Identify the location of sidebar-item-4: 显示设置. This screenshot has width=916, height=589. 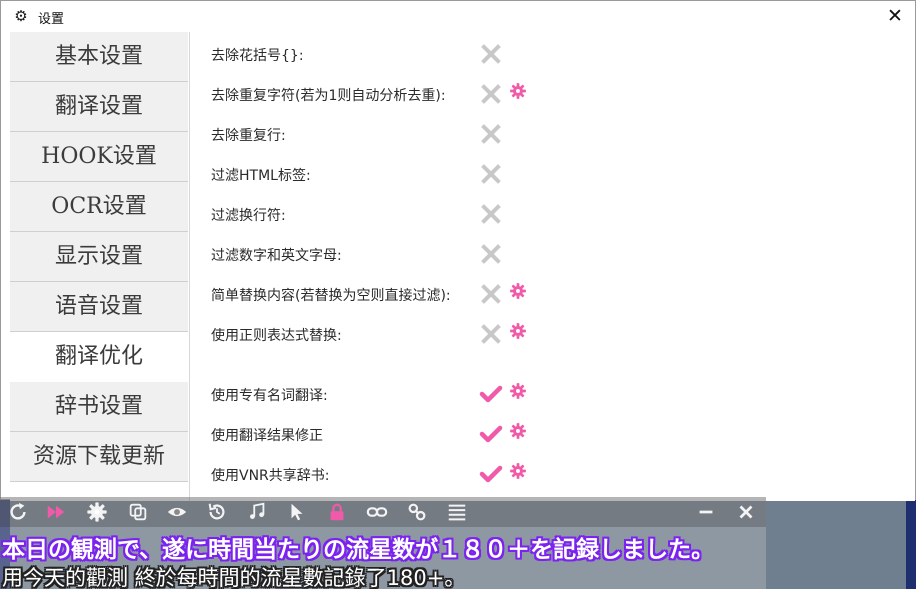
(99, 257).